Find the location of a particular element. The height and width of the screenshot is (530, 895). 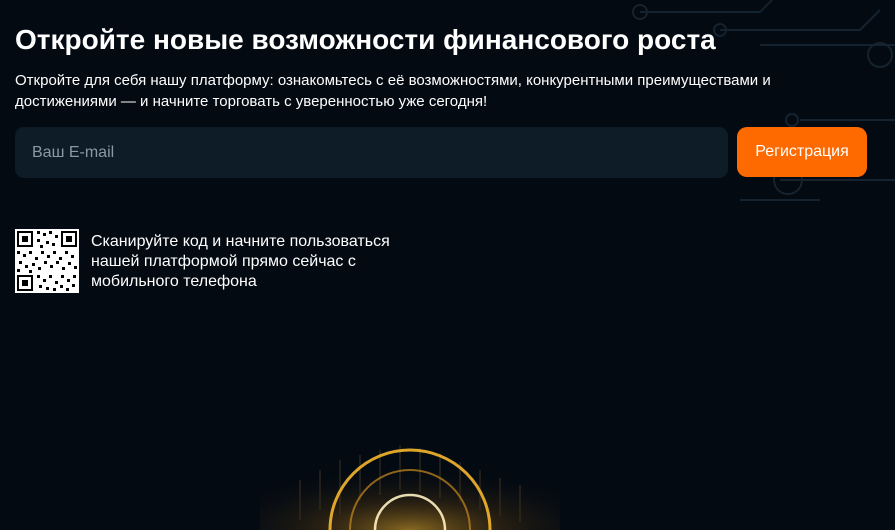

email-field is located at coordinates (371, 152).